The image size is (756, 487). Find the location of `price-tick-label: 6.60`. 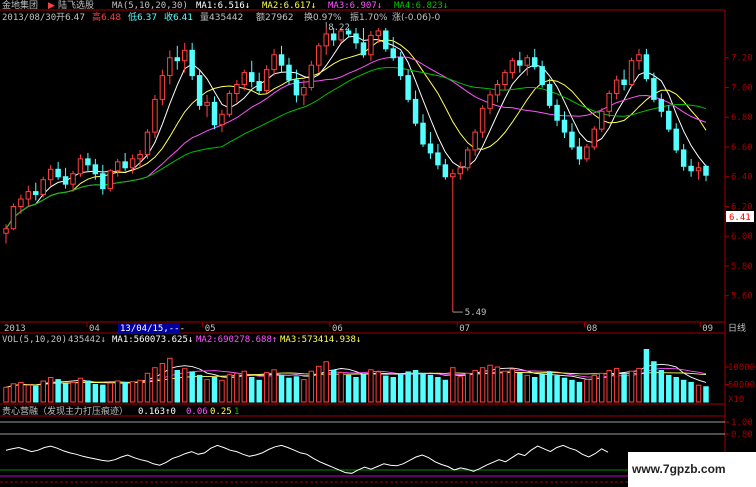

price-tick-label: 6.60 is located at coordinates (742, 148).